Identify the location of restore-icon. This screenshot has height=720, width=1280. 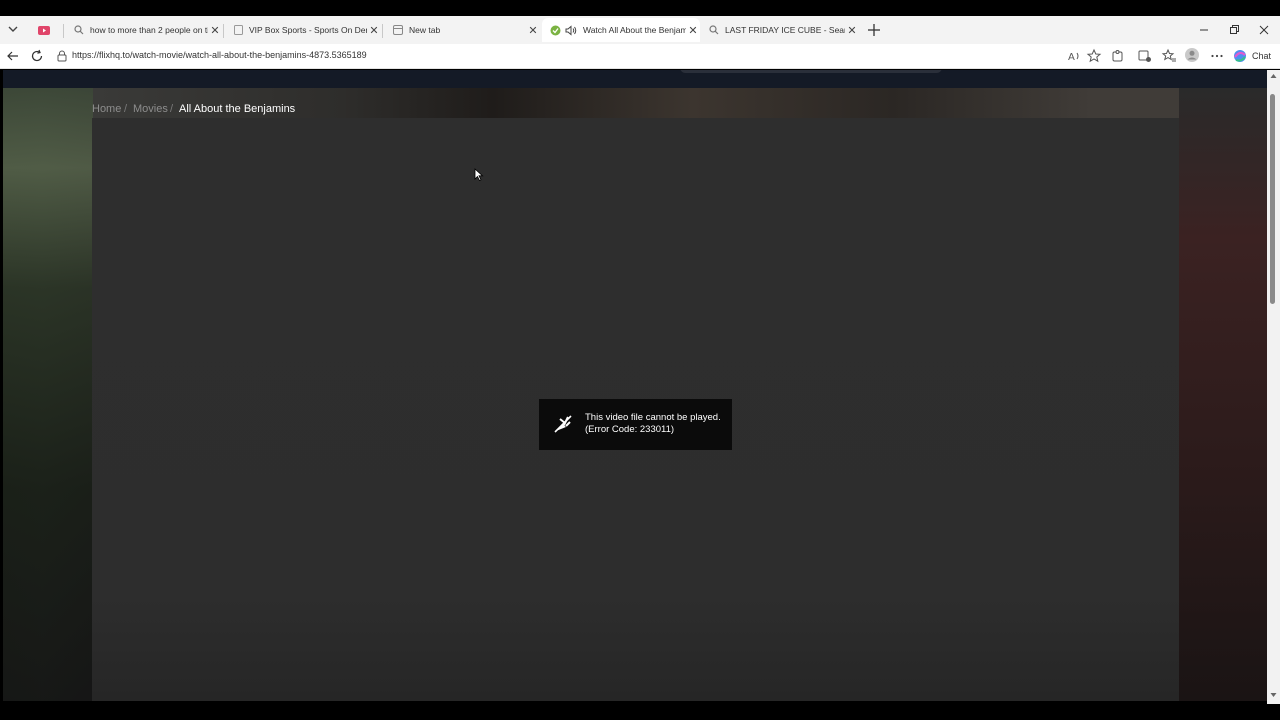
(1234, 29).